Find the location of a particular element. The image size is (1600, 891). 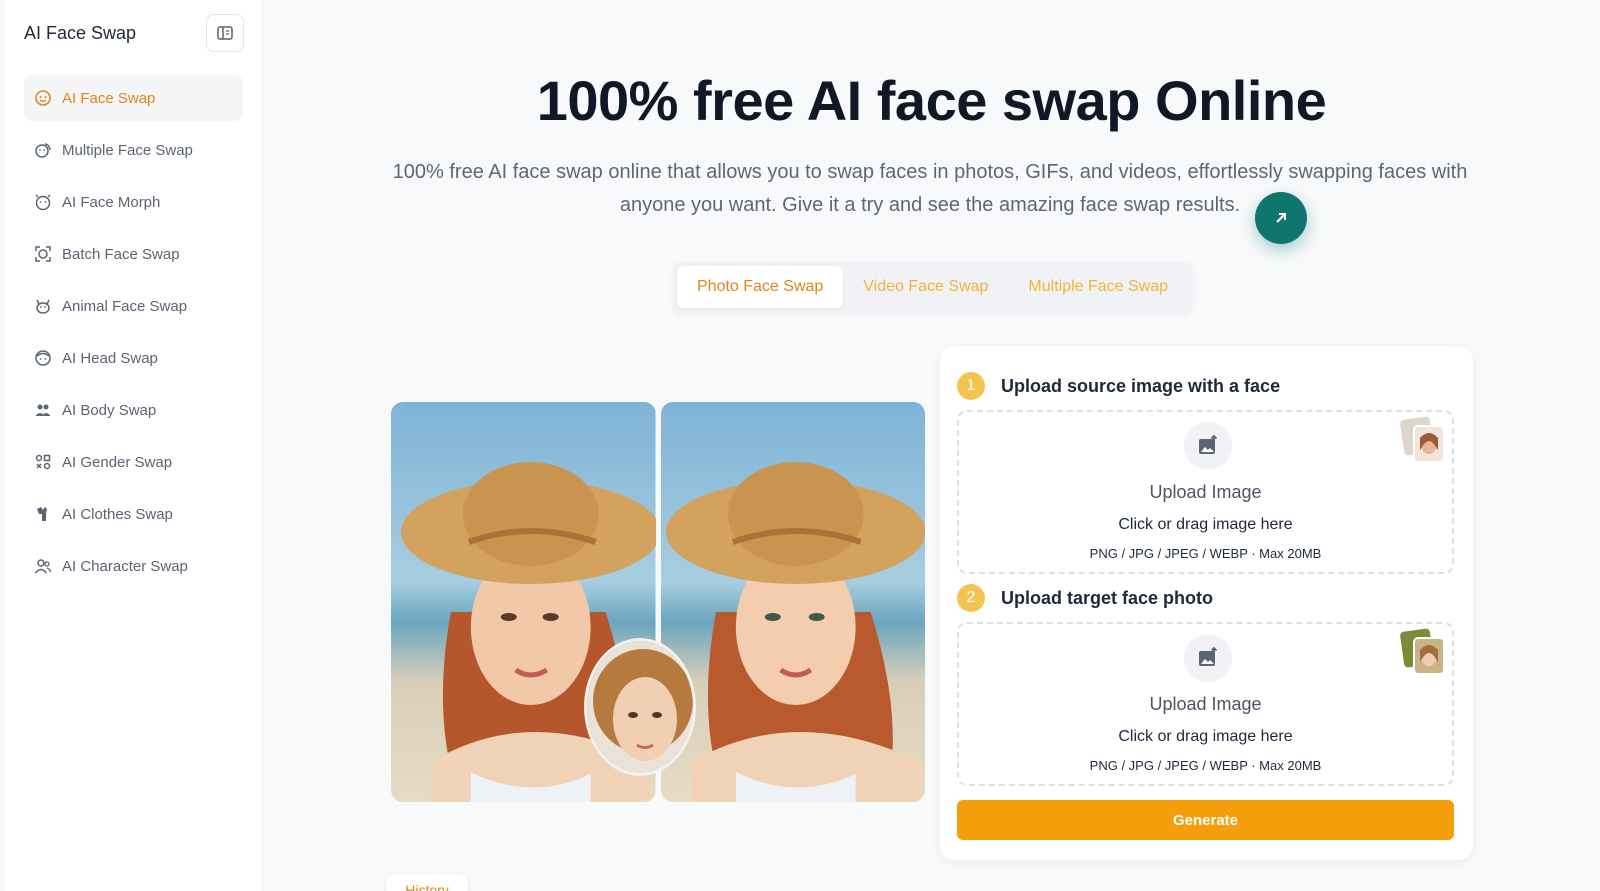

batch-face-icon is located at coordinates (43, 254).